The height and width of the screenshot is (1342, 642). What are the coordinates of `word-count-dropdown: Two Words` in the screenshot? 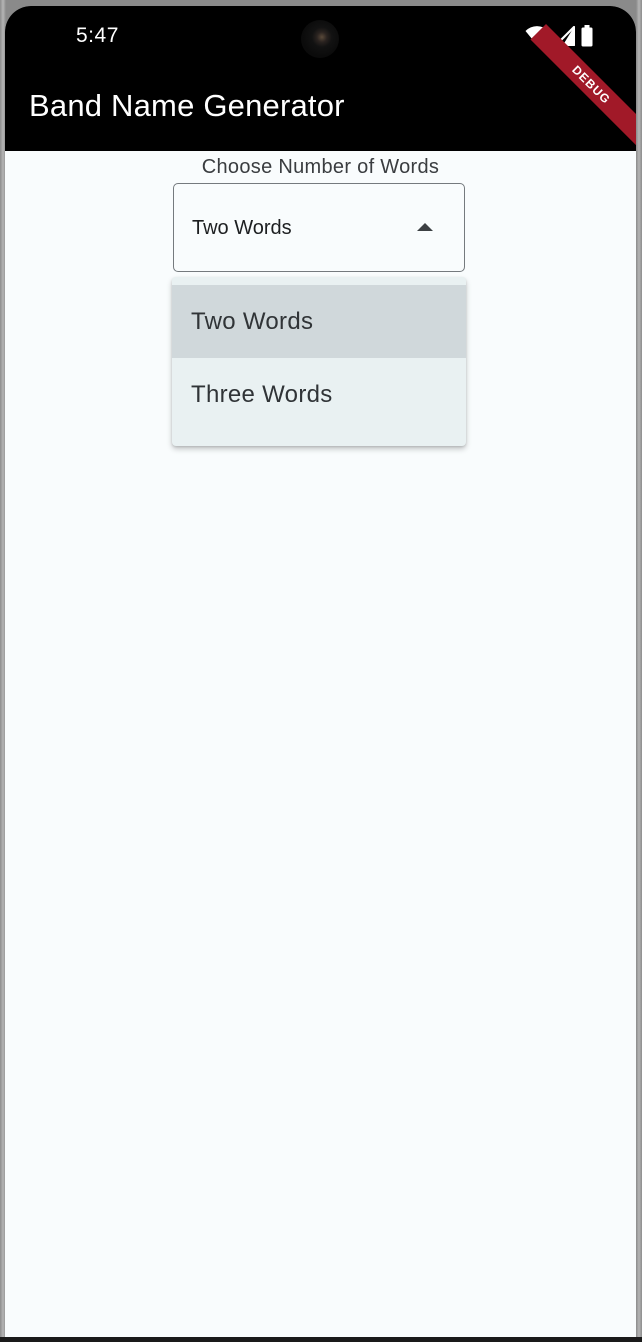 It's located at (319, 227).